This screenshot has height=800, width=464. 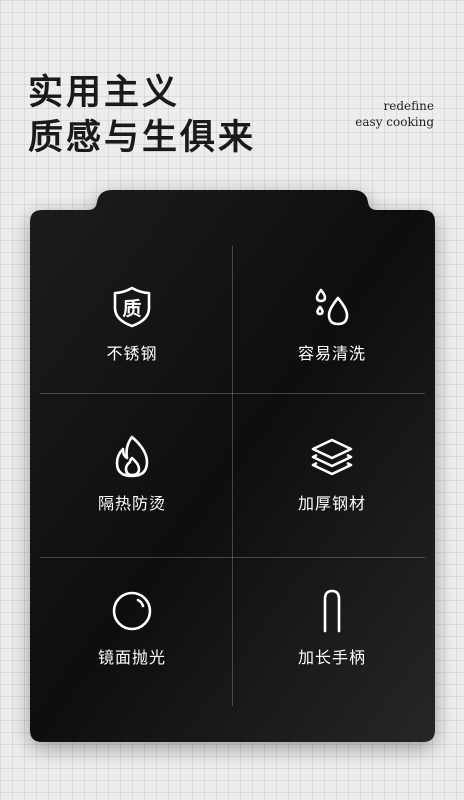 I want to click on water-drops-icon, so click(x=332, y=307).